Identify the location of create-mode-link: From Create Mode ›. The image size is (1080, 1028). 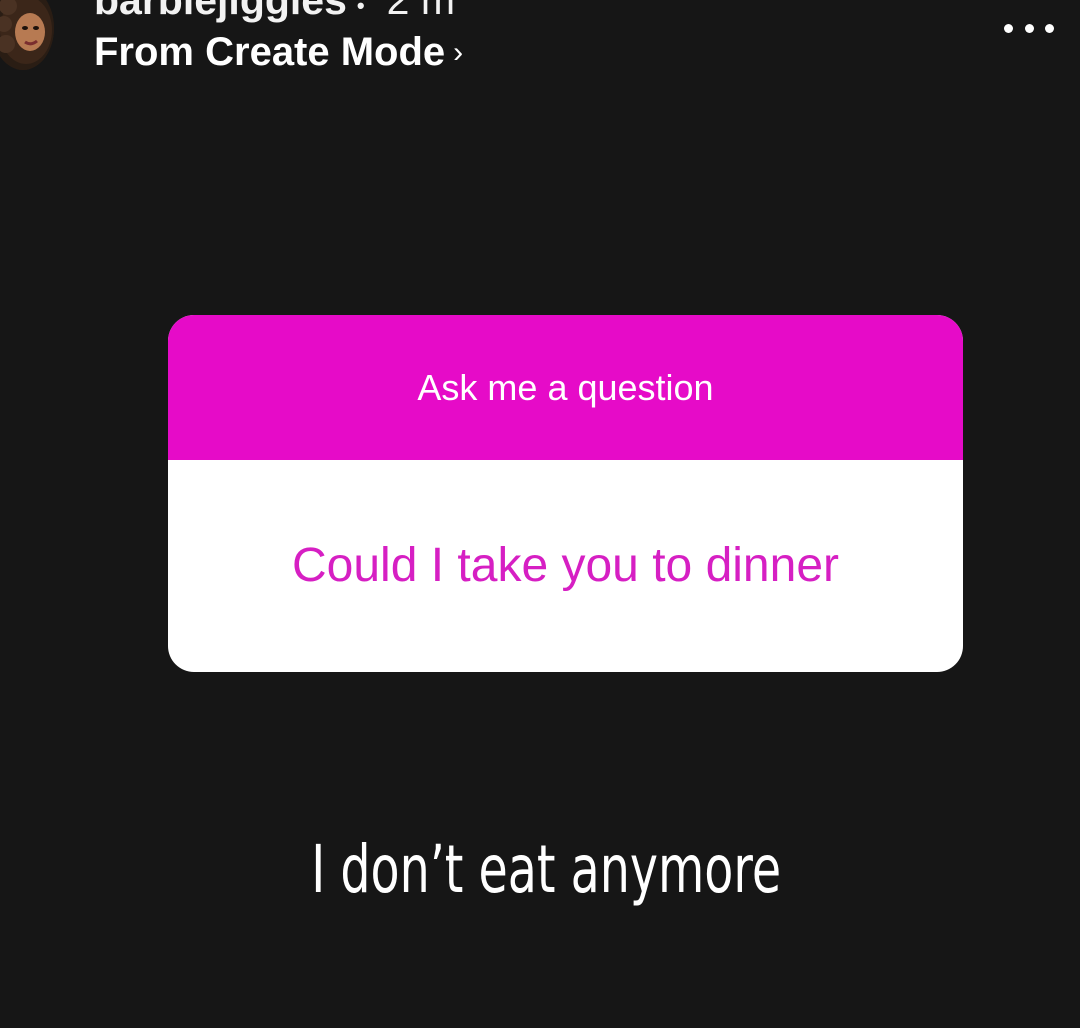
(278, 54).